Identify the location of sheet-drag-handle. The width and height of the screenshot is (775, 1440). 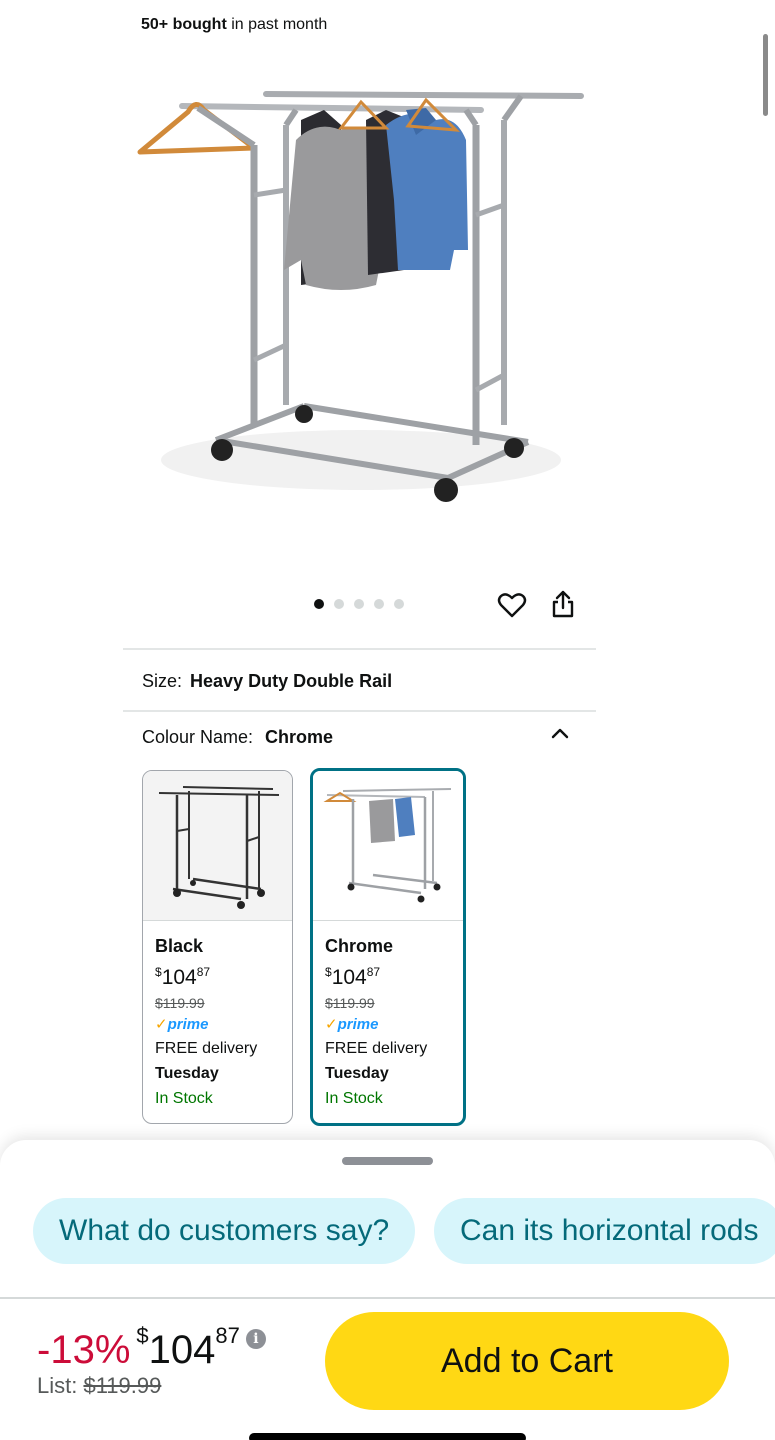
(387, 1161).